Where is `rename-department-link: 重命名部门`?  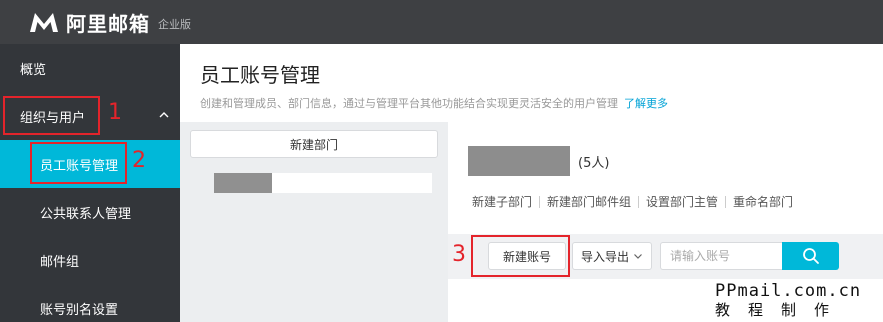 rename-department-link: 重命名部门 is located at coordinates (763, 201).